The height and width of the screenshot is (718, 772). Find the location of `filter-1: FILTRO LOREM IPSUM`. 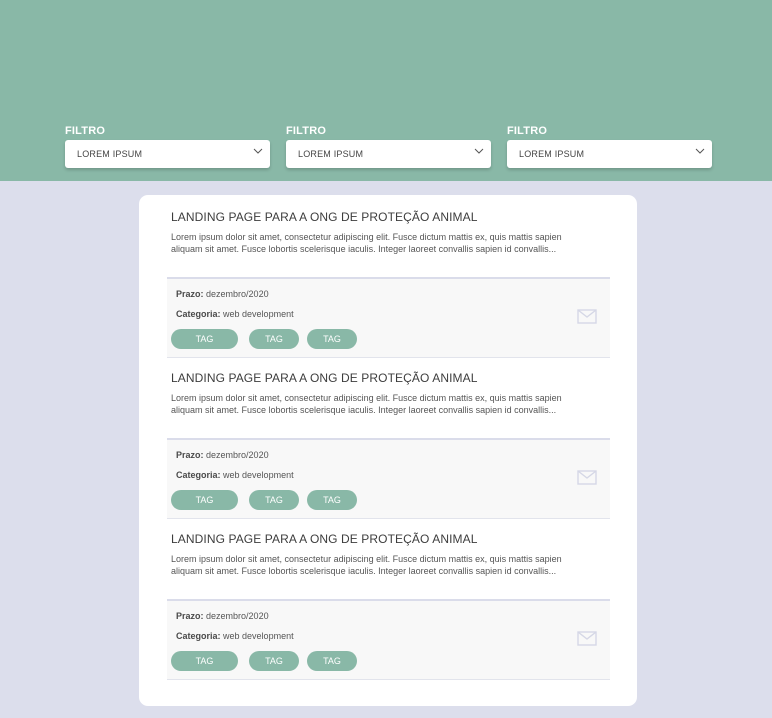

filter-1: FILTRO LOREM IPSUM is located at coordinates (167, 146).